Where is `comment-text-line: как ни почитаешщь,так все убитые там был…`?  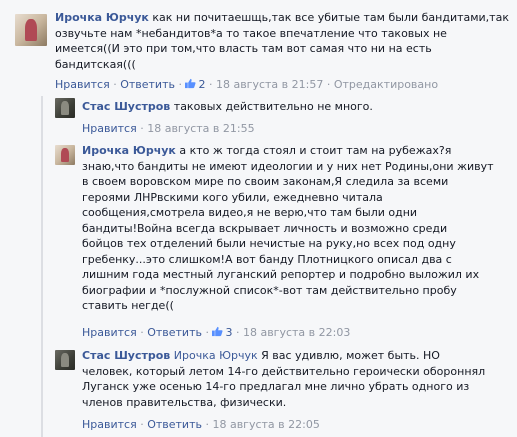 comment-text-line: как ни почитаешщь,так все убитые там был… is located at coordinates (330, 17).